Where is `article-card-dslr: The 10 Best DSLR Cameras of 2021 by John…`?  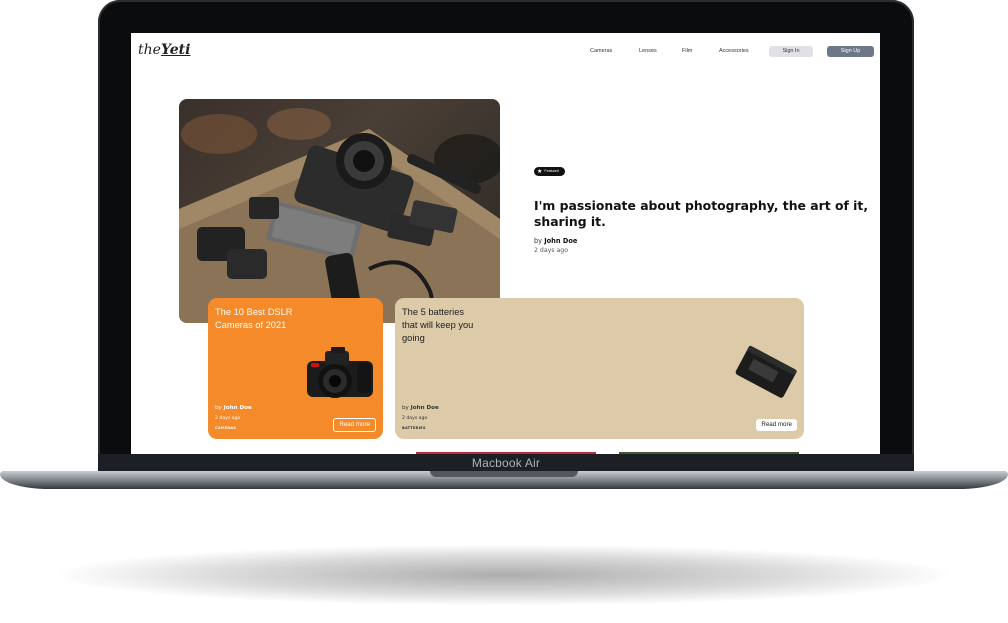
article-card-dslr: The 10 Best DSLR Cameras of 2021 by John… is located at coordinates (295, 368).